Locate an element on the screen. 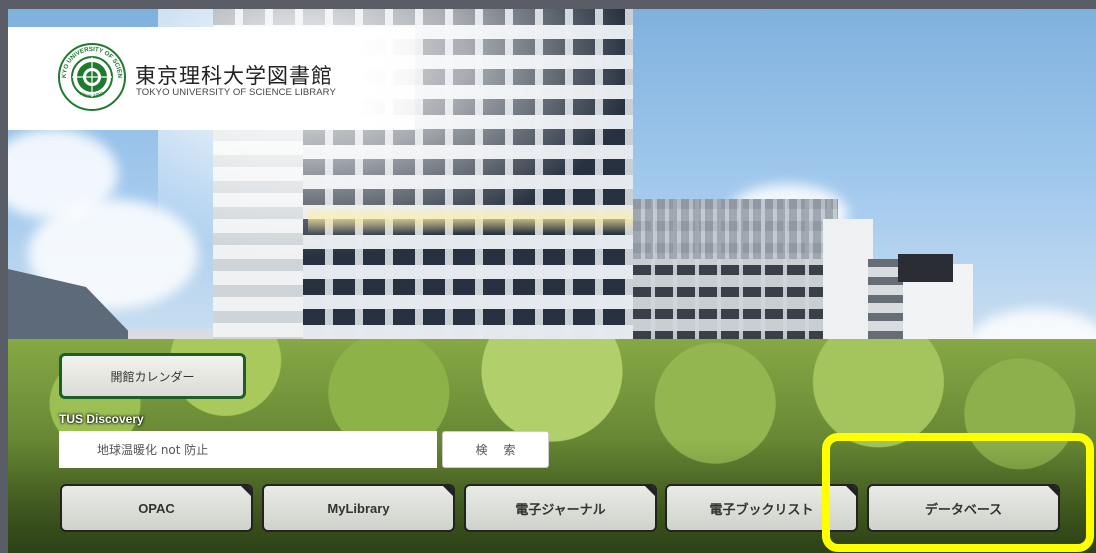 This screenshot has height=553, width=1096. mylibrary-button-label: MyLibrary is located at coordinates (358, 508).